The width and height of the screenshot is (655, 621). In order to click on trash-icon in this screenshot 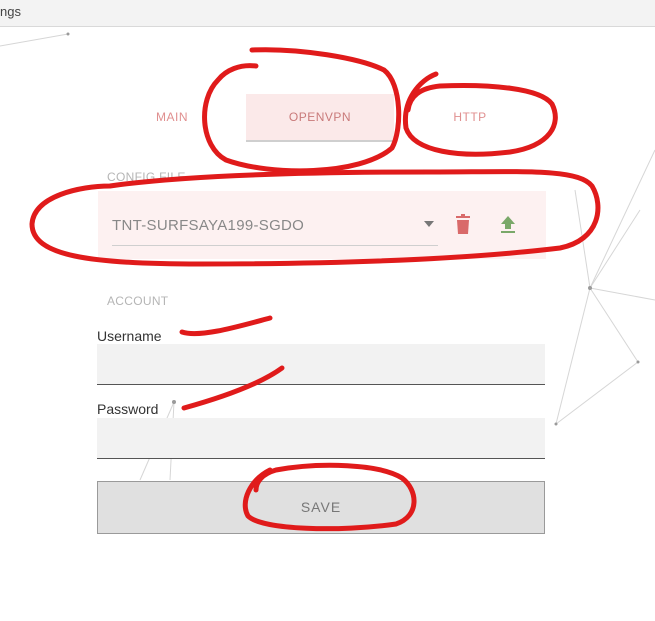, I will do `click(463, 224)`.